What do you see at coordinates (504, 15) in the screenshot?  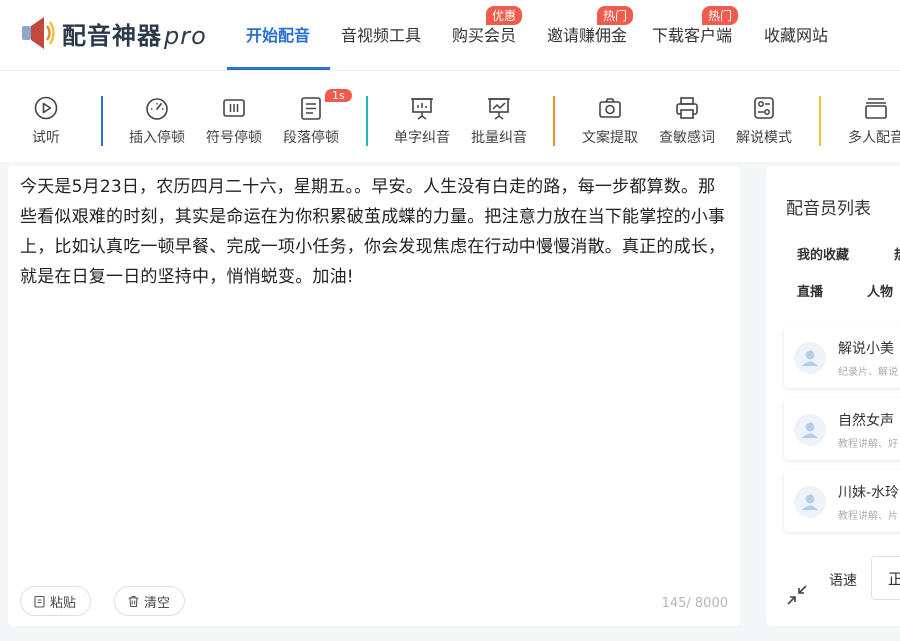 I see `discount-badge: 优惠` at bounding box center [504, 15].